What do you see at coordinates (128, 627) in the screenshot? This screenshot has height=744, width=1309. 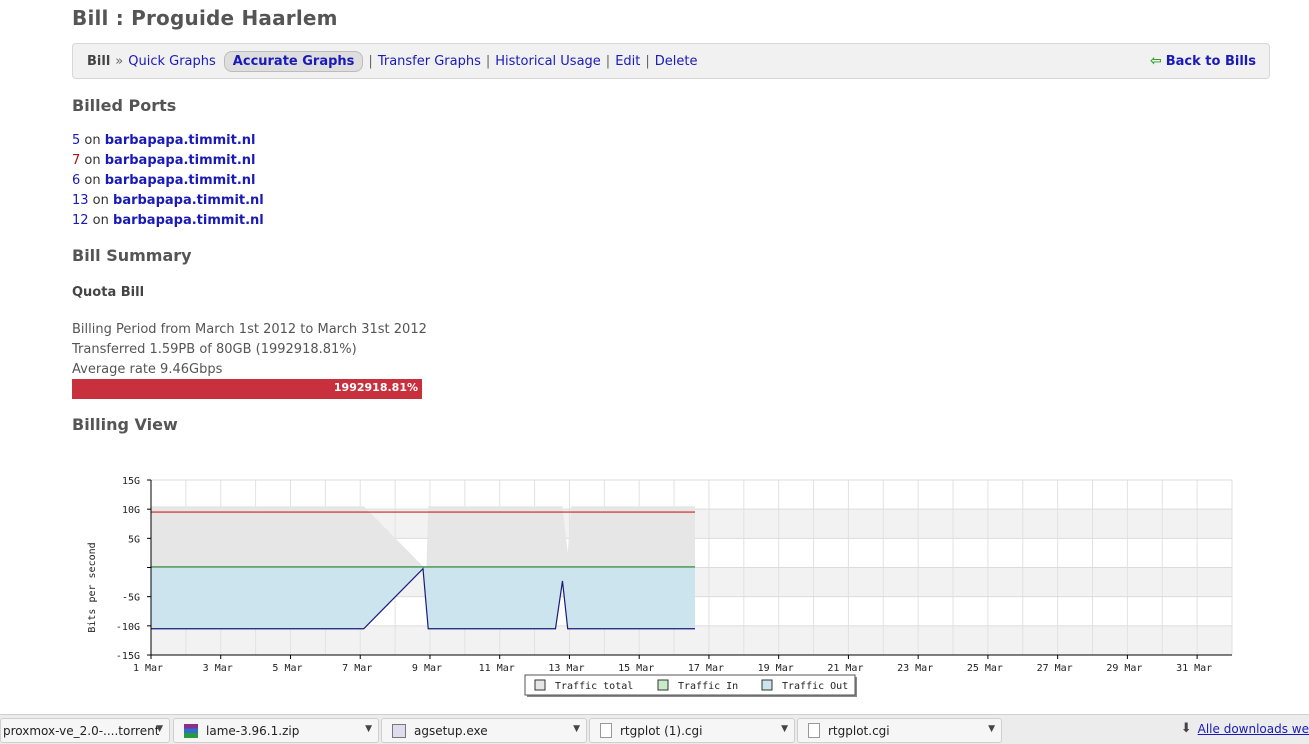 I see `y-tick-label: -10G` at bounding box center [128, 627].